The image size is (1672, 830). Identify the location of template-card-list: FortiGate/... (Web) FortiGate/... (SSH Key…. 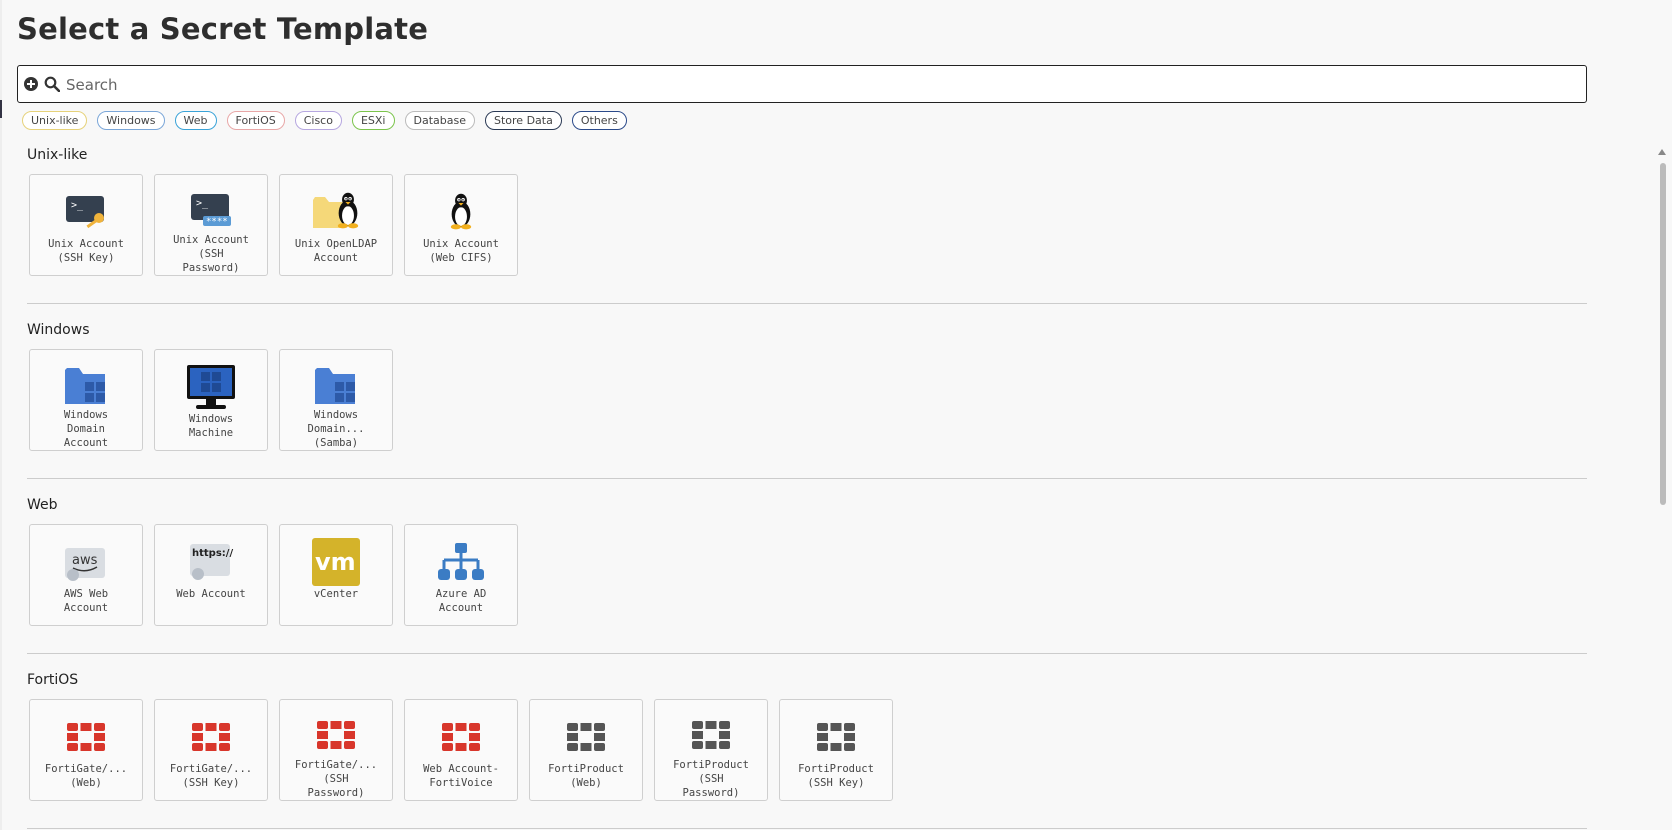
(808, 750).